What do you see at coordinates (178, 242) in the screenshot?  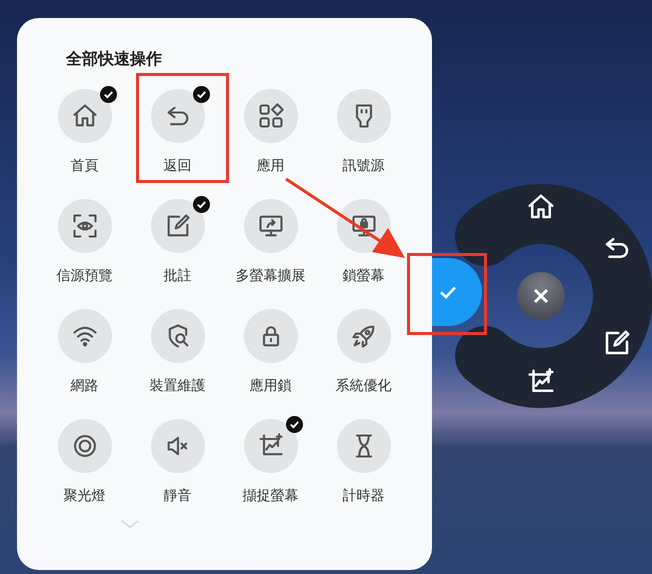 I see `quick-action-tile: 批註` at bounding box center [178, 242].